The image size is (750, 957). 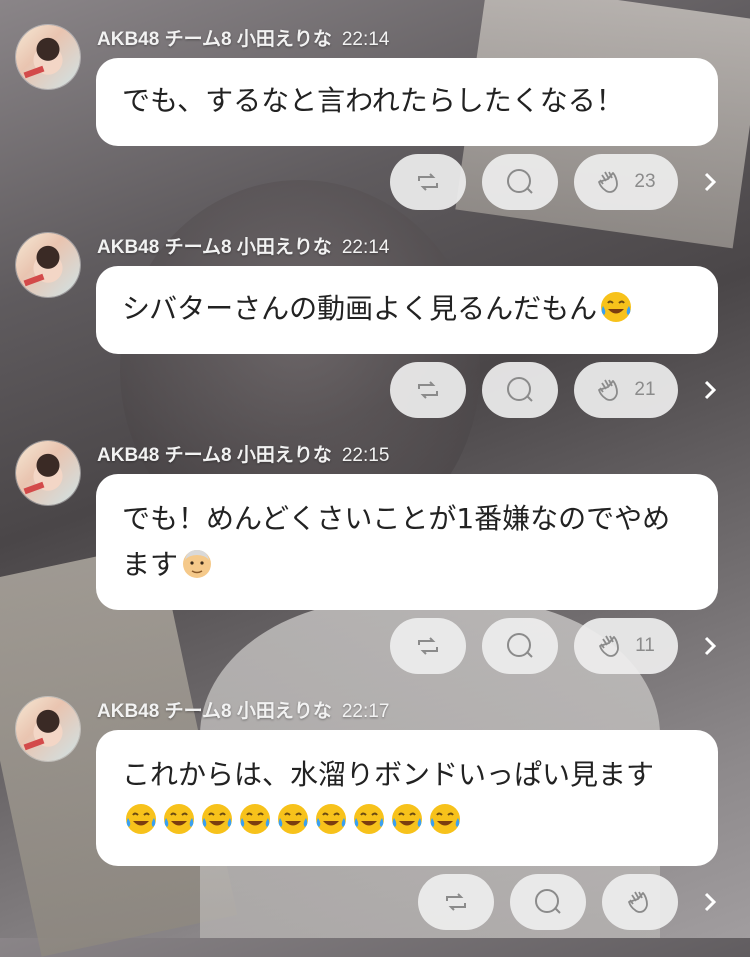 What do you see at coordinates (407, 798) in the screenshot?
I see `message-bubble: これからは、水溜りボンドいっぱい見ます` at bounding box center [407, 798].